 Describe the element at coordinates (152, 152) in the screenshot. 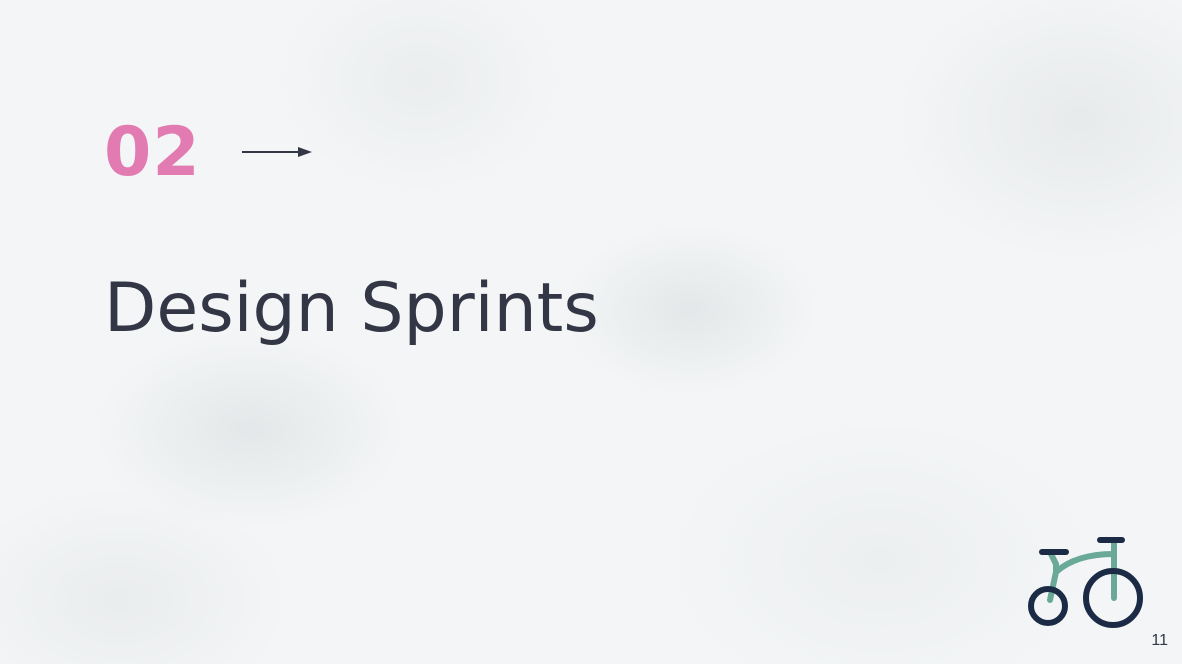

I see `section-number: 02` at that location.